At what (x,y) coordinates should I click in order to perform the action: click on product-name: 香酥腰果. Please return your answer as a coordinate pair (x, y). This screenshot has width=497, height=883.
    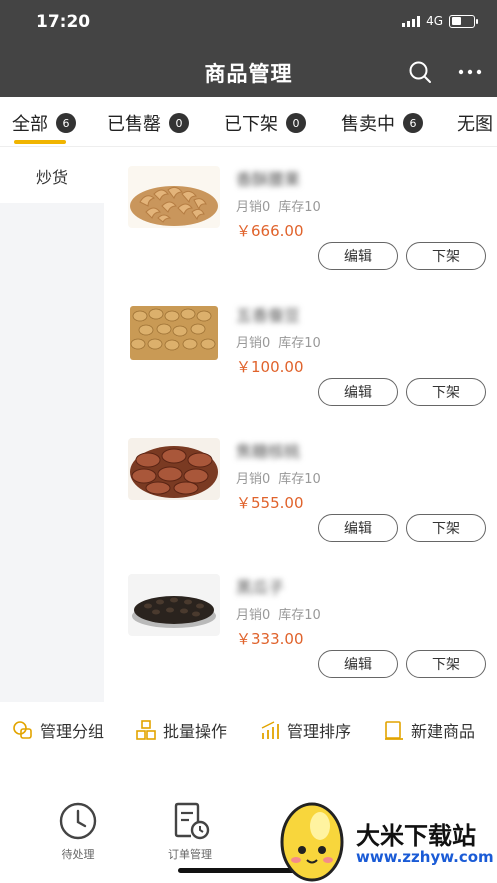
    Looking at the image, I should click on (268, 179).